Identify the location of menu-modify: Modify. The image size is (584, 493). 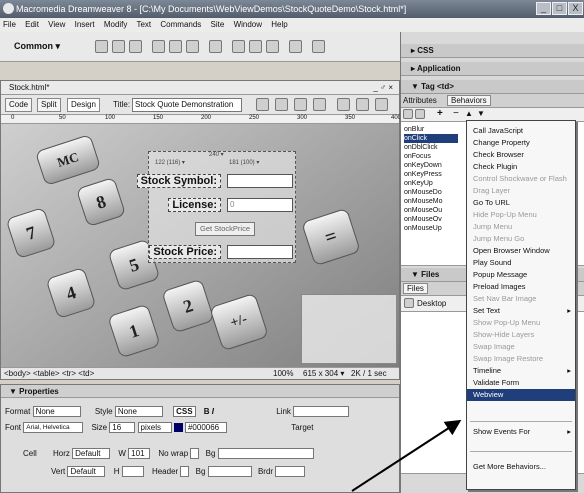
(116, 24).